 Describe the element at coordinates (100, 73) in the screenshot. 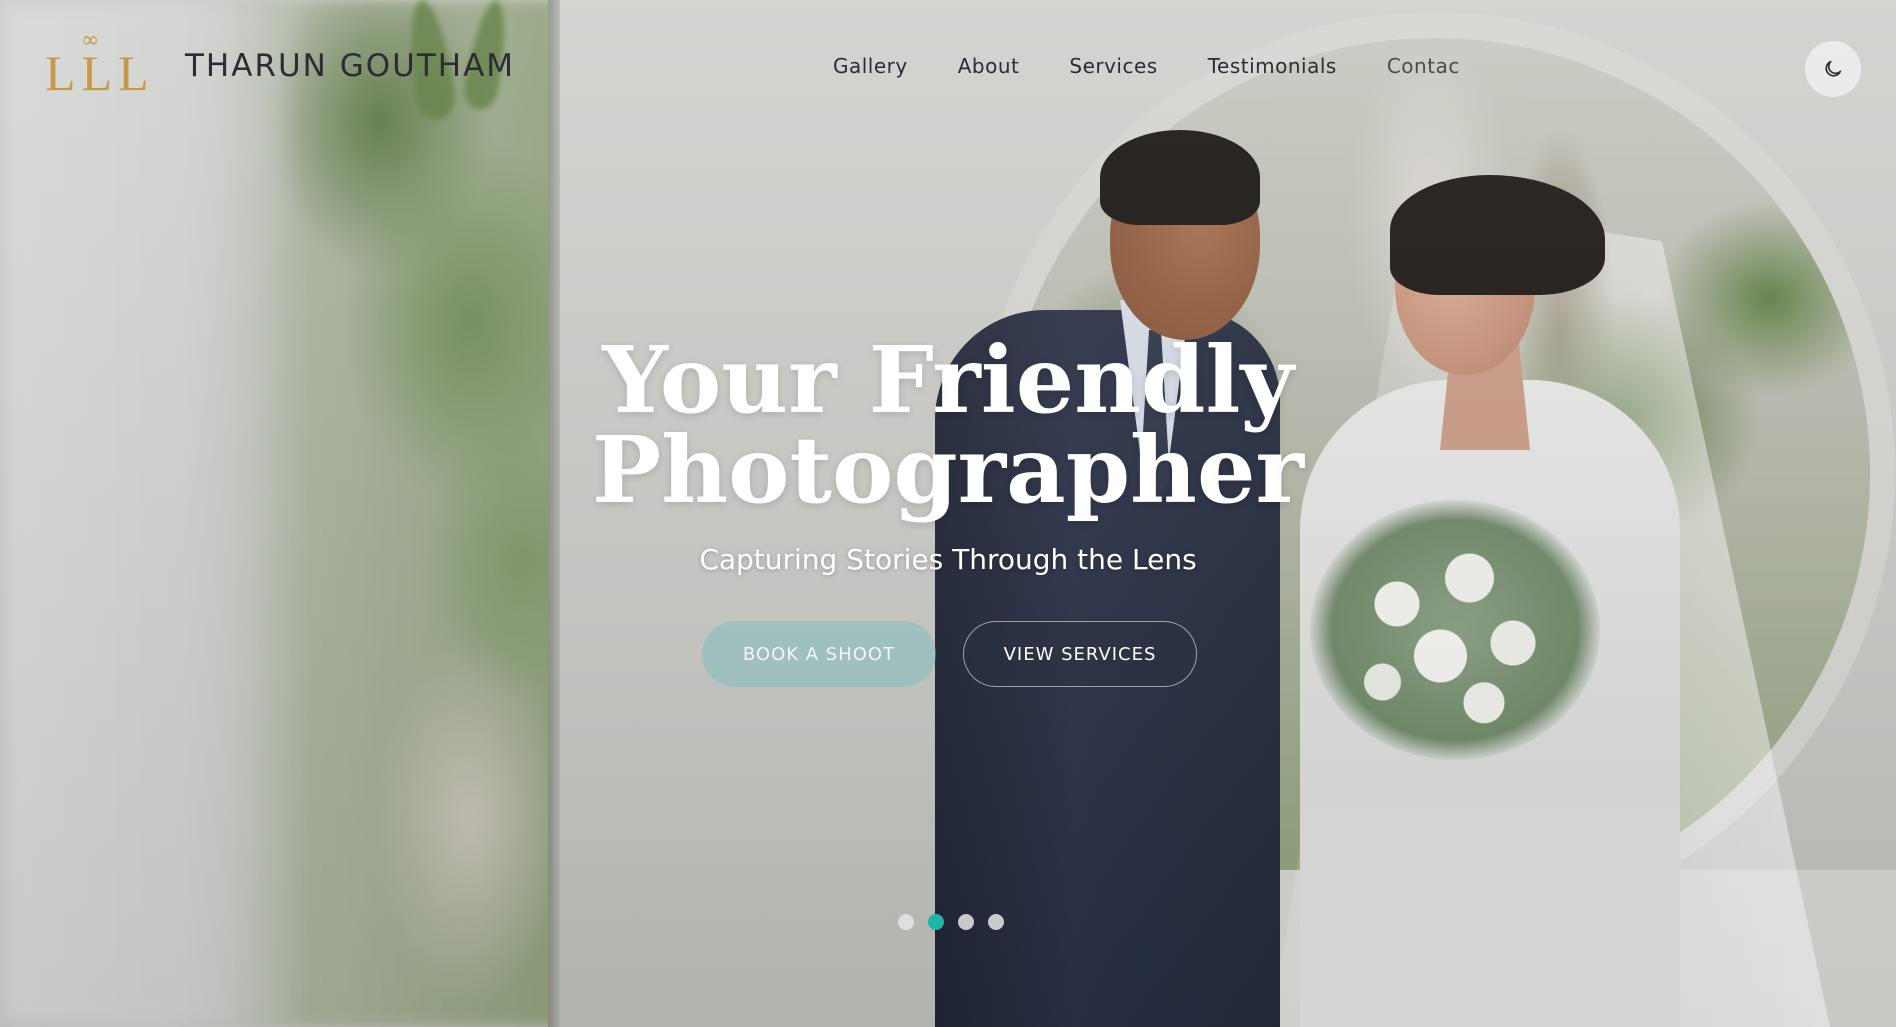

I see `logo-letters: LLL` at that location.